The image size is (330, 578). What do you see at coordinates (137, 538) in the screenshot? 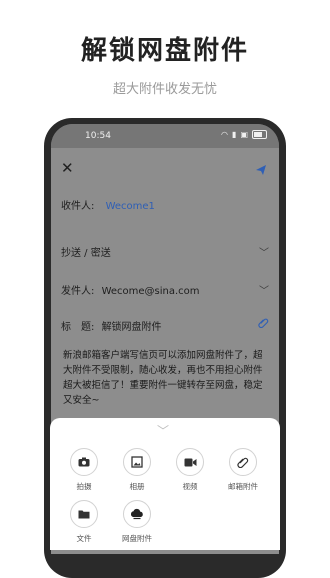
I see `attach-label: 网盘附件` at bounding box center [137, 538].